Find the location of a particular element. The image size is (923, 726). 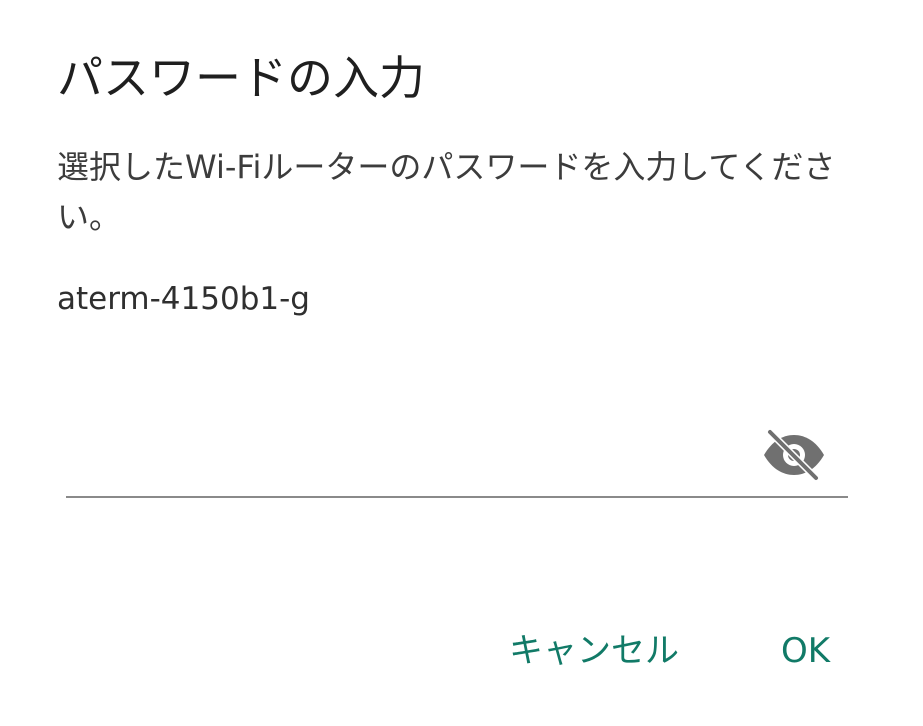

cancel-button: キャンセル is located at coordinates (594, 651).